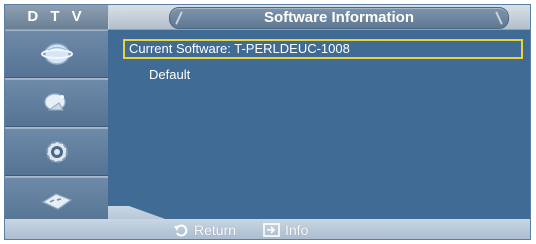  Describe the element at coordinates (57, 17) in the screenshot. I see `source-label: D T V` at that location.